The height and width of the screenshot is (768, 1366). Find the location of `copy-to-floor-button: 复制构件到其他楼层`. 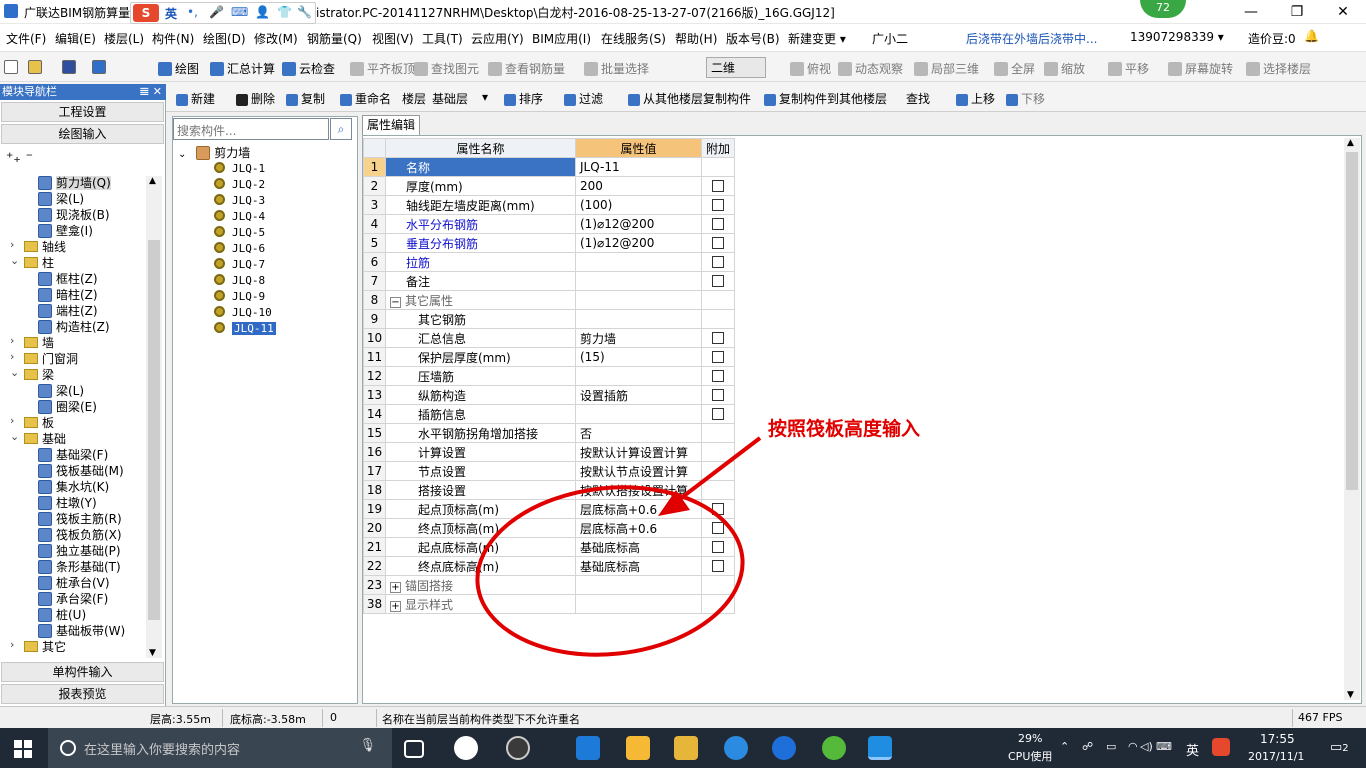

copy-to-floor-button: 复制构件到其他楼层 is located at coordinates (825, 98).